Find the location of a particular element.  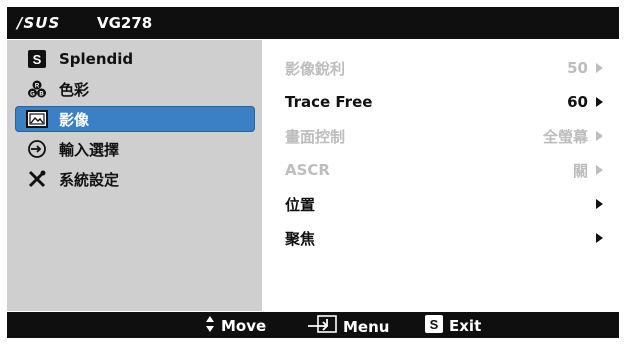

submenu-value: 50 is located at coordinates (577, 68).